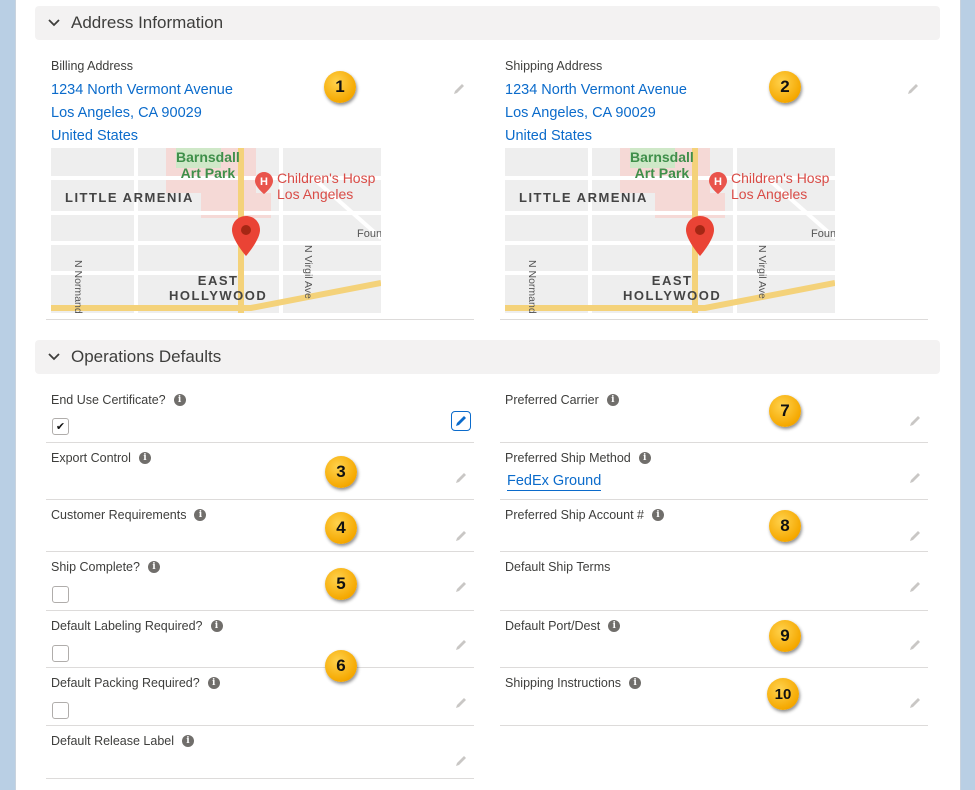 The image size is (975, 790). I want to click on ship-complete-checkbox, so click(60, 594).